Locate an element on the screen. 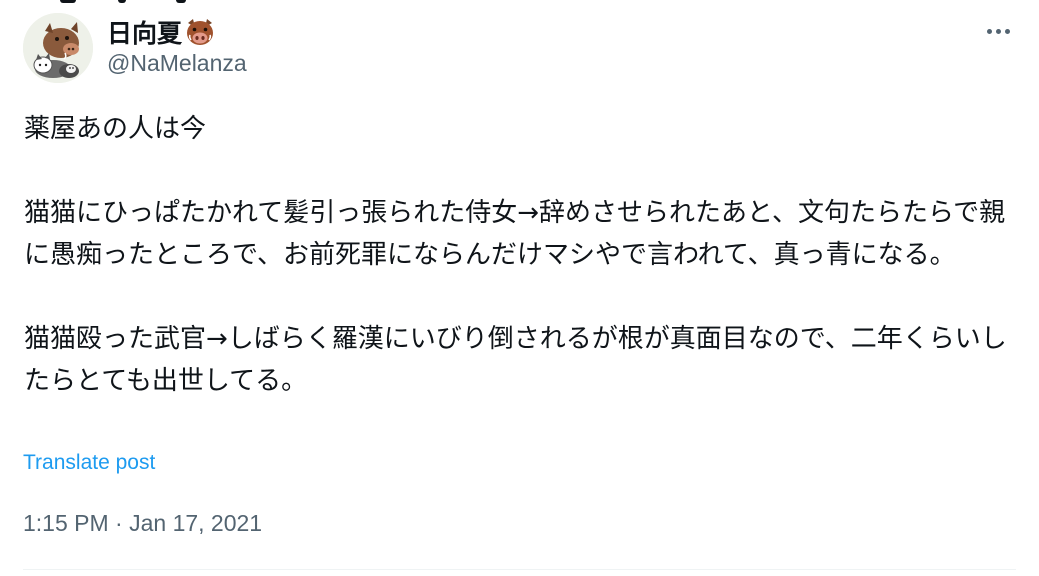 Image resolution: width=1039 pixels, height=576 pixels. more-options-button is located at coordinates (998, 31).